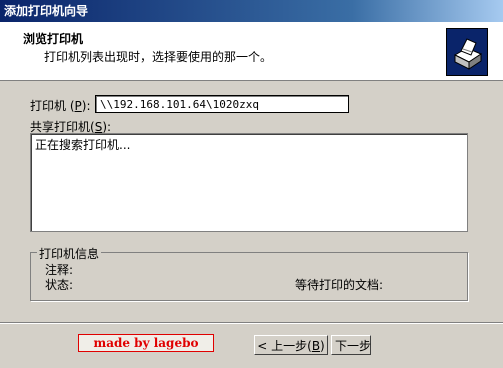 The image size is (503, 368). What do you see at coordinates (46, 11) in the screenshot?
I see `window-title: 添加打印机向导` at bounding box center [46, 11].